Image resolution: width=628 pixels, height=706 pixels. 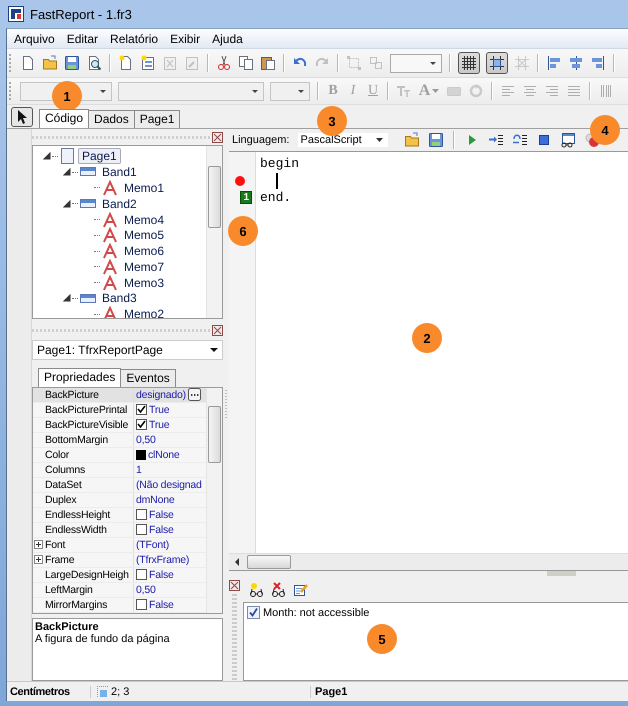 What do you see at coordinates (119, 298) in the screenshot?
I see `tree-item: Band3` at bounding box center [119, 298].